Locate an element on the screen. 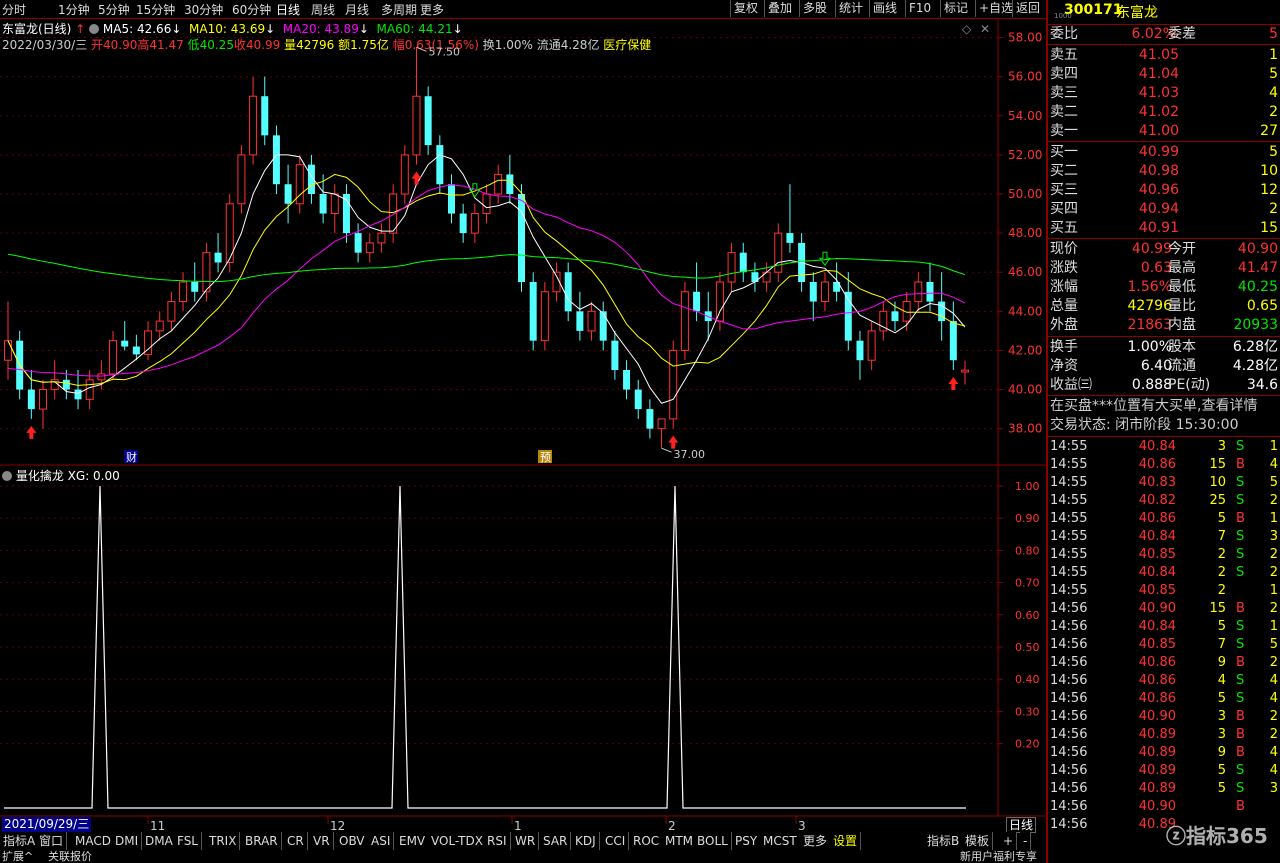 Image resolution: width=1280 pixels, height=863 pixels. indicator-tab-3: DMI is located at coordinates (127, 841).